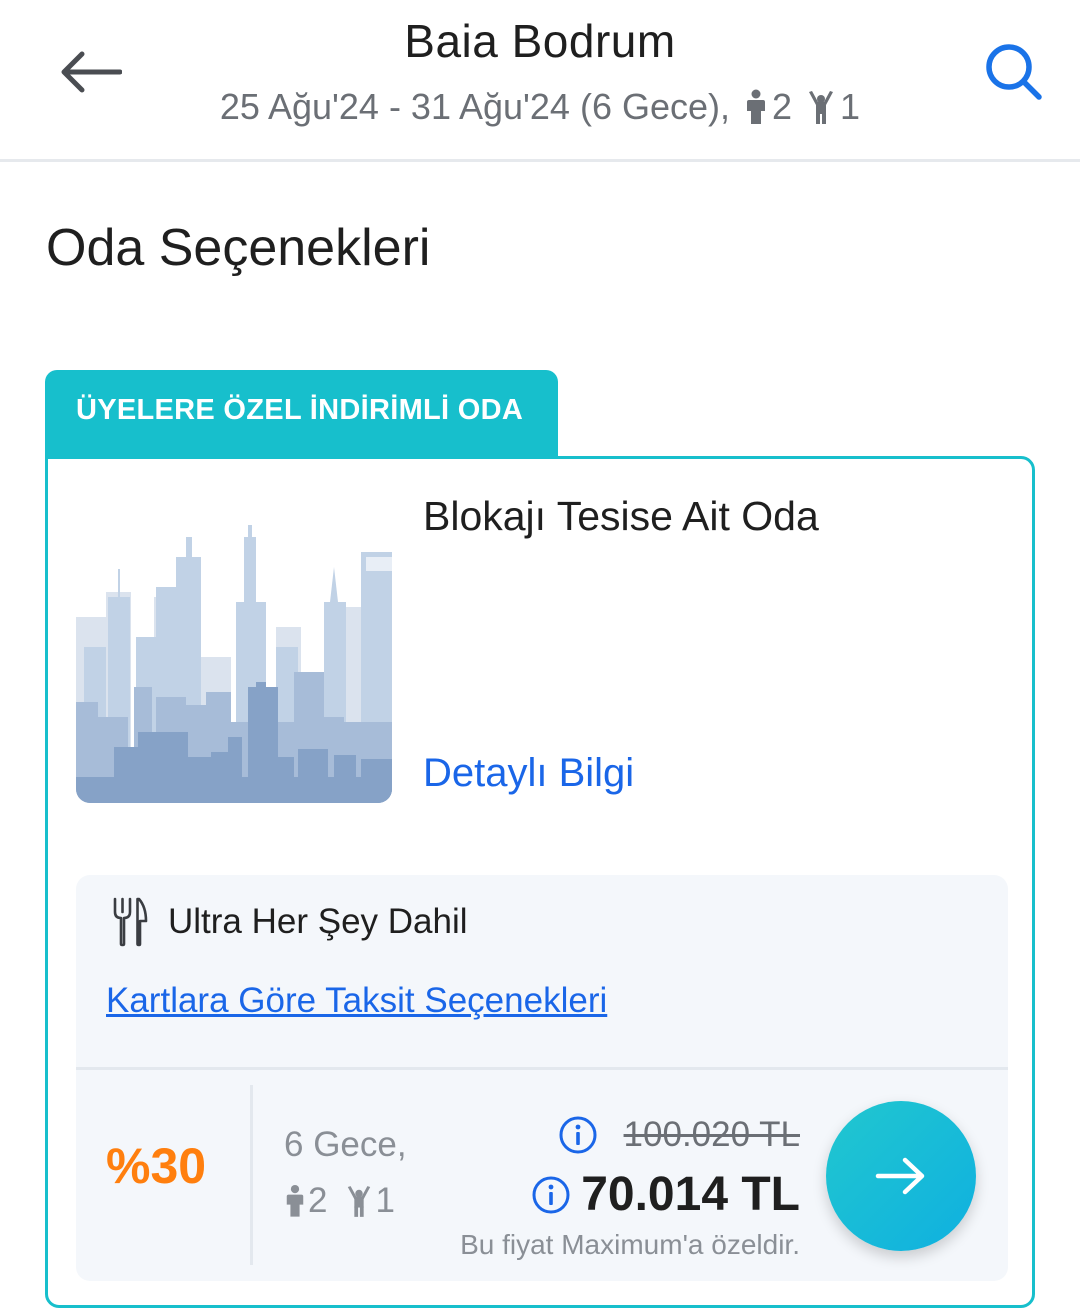 The width and height of the screenshot is (1080, 1310). I want to click on old-price: 100.020 TL, so click(711, 1134).